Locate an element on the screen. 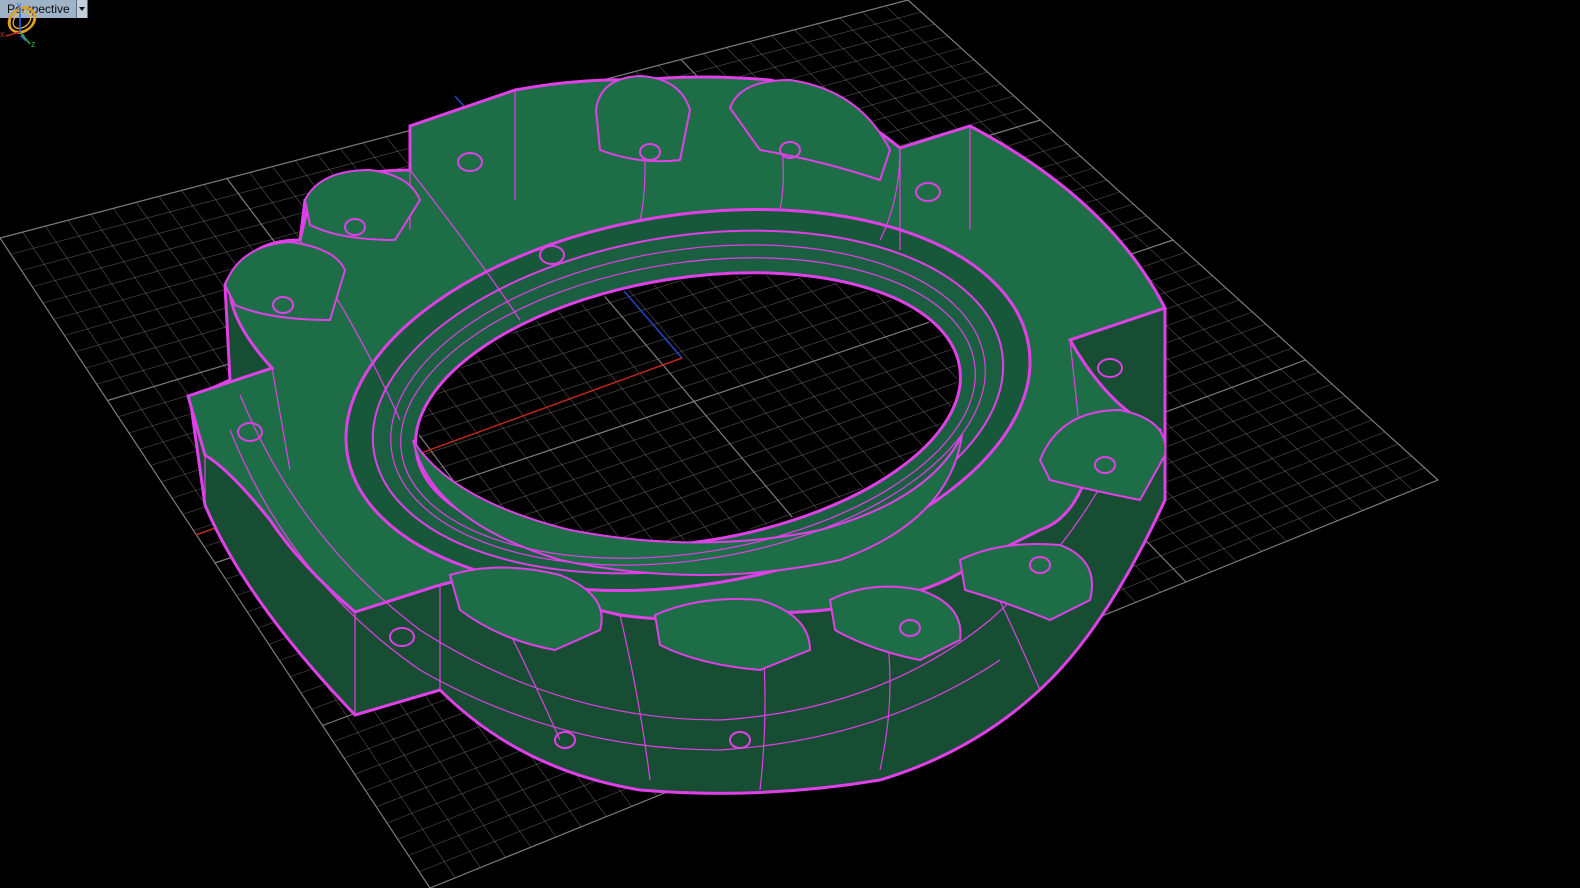  axis-x-label: x is located at coordinates (2, 34).